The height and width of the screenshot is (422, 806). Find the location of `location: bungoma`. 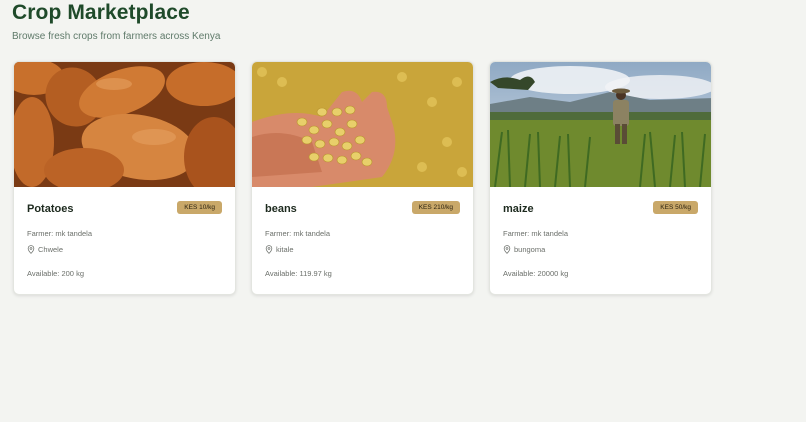

location: bungoma is located at coordinates (524, 249).